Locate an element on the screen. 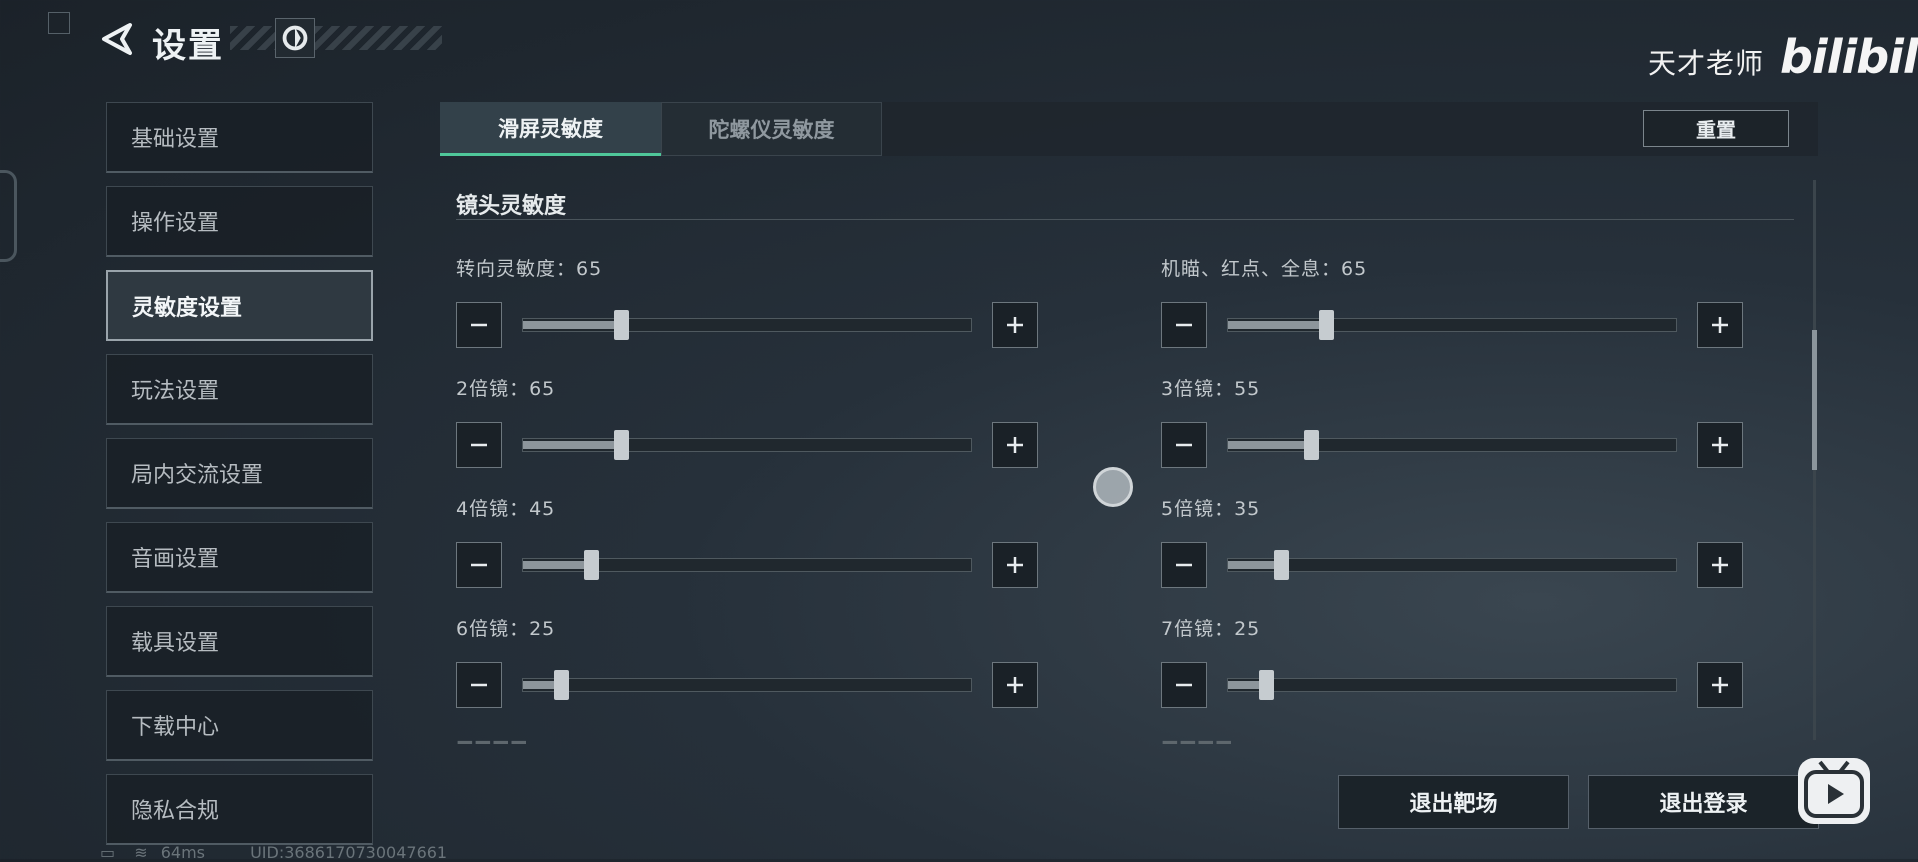 The height and width of the screenshot is (862, 1918). ping-text: 64ms is located at coordinates (182, 852).